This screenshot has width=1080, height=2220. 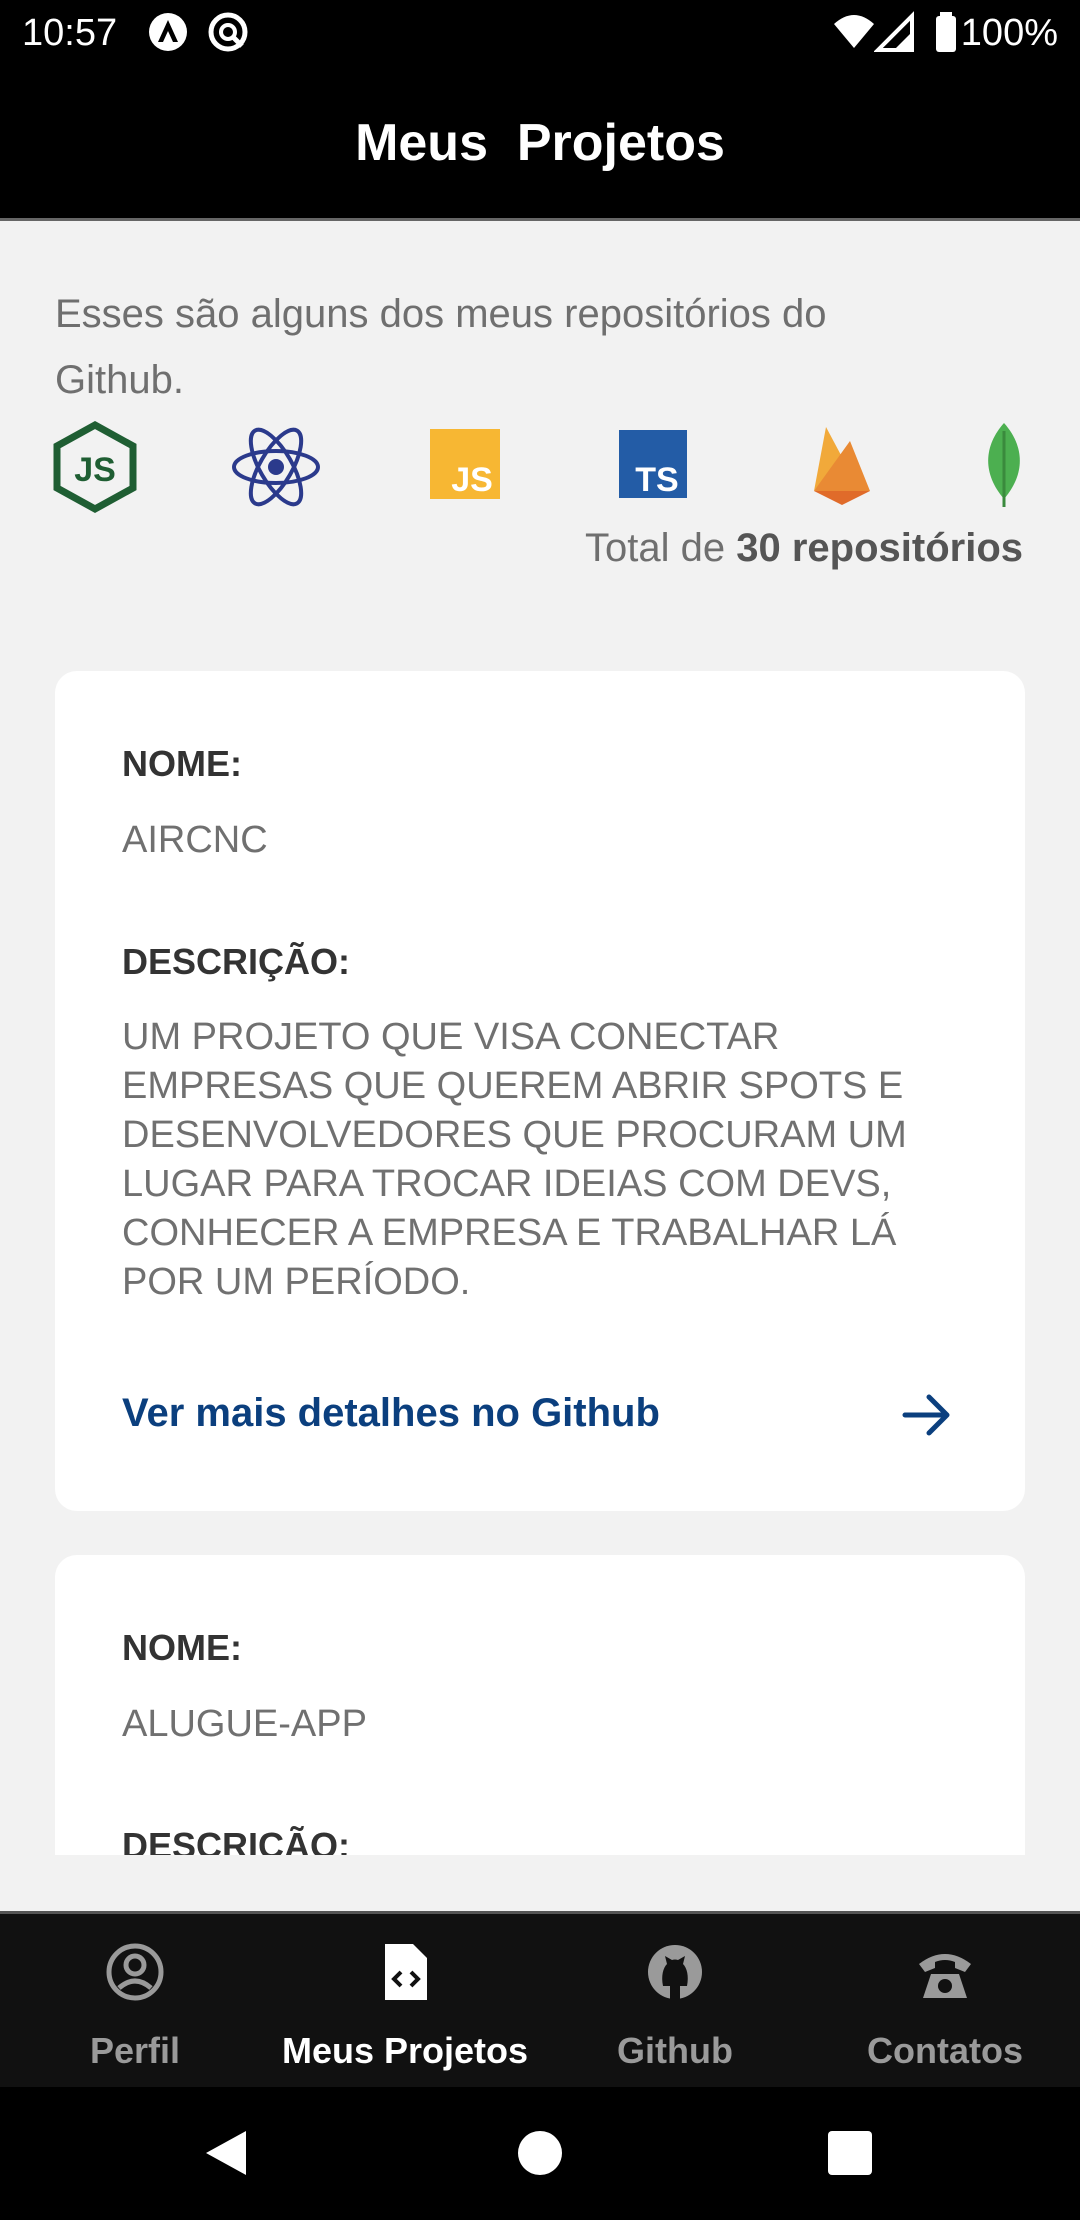 I want to click on back-icon, so click(x=226, y=2153).